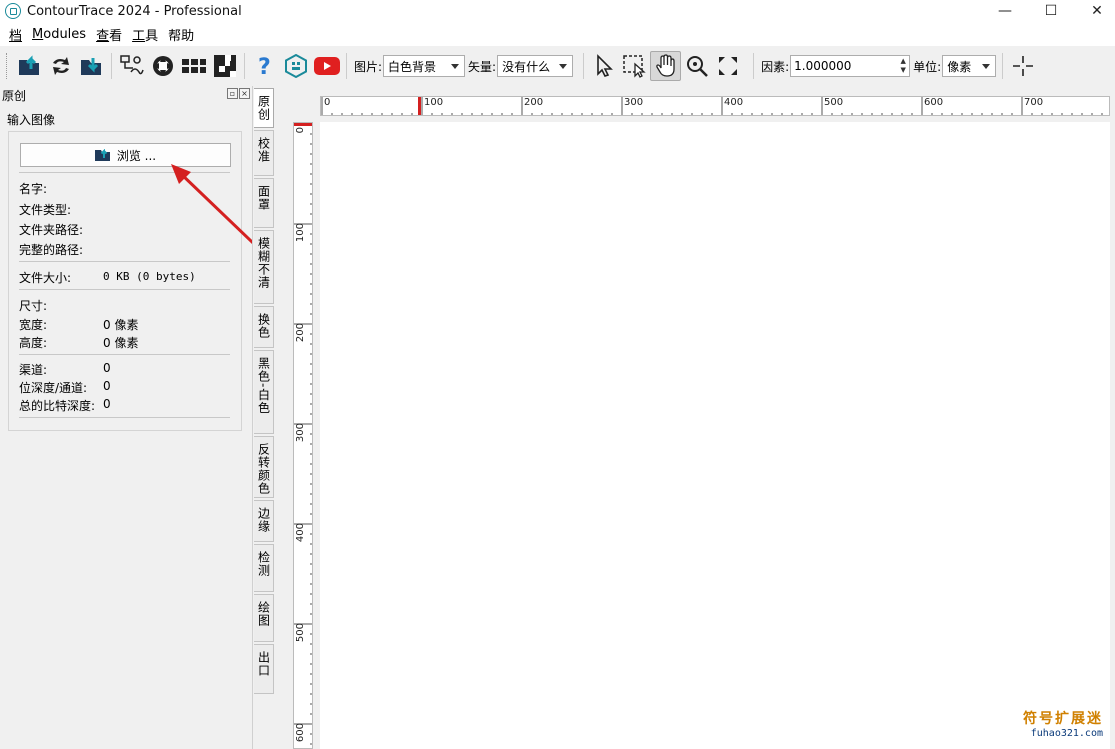 The height and width of the screenshot is (749, 1115). What do you see at coordinates (264, 568) in the screenshot?
I see `tab-detect: 检测` at bounding box center [264, 568].